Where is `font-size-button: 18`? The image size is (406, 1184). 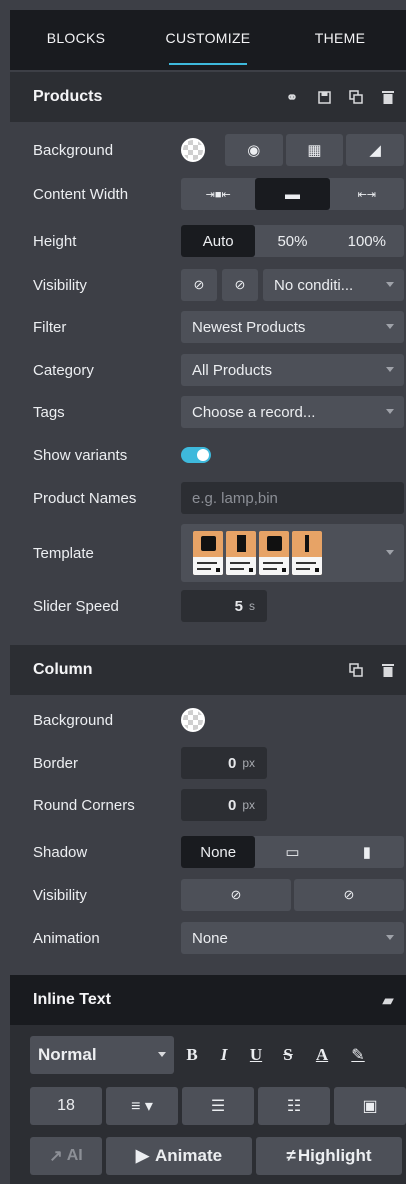
font-size-button: 18 is located at coordinates (66, 1106).